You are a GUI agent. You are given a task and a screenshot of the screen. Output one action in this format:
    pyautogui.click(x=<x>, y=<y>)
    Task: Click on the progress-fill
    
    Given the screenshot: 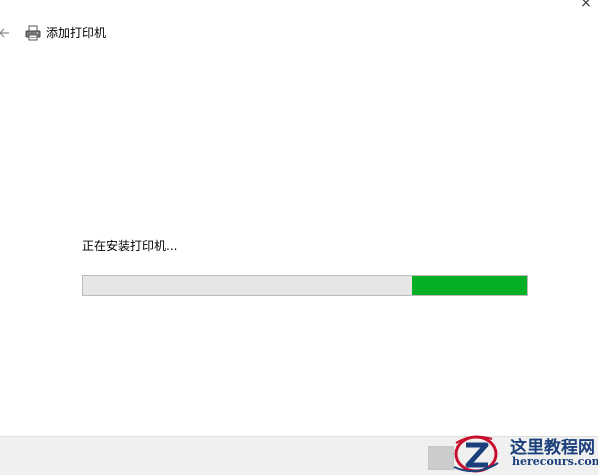 What is the action you would take?
    pyautogui.click(x=469, y=285)
    